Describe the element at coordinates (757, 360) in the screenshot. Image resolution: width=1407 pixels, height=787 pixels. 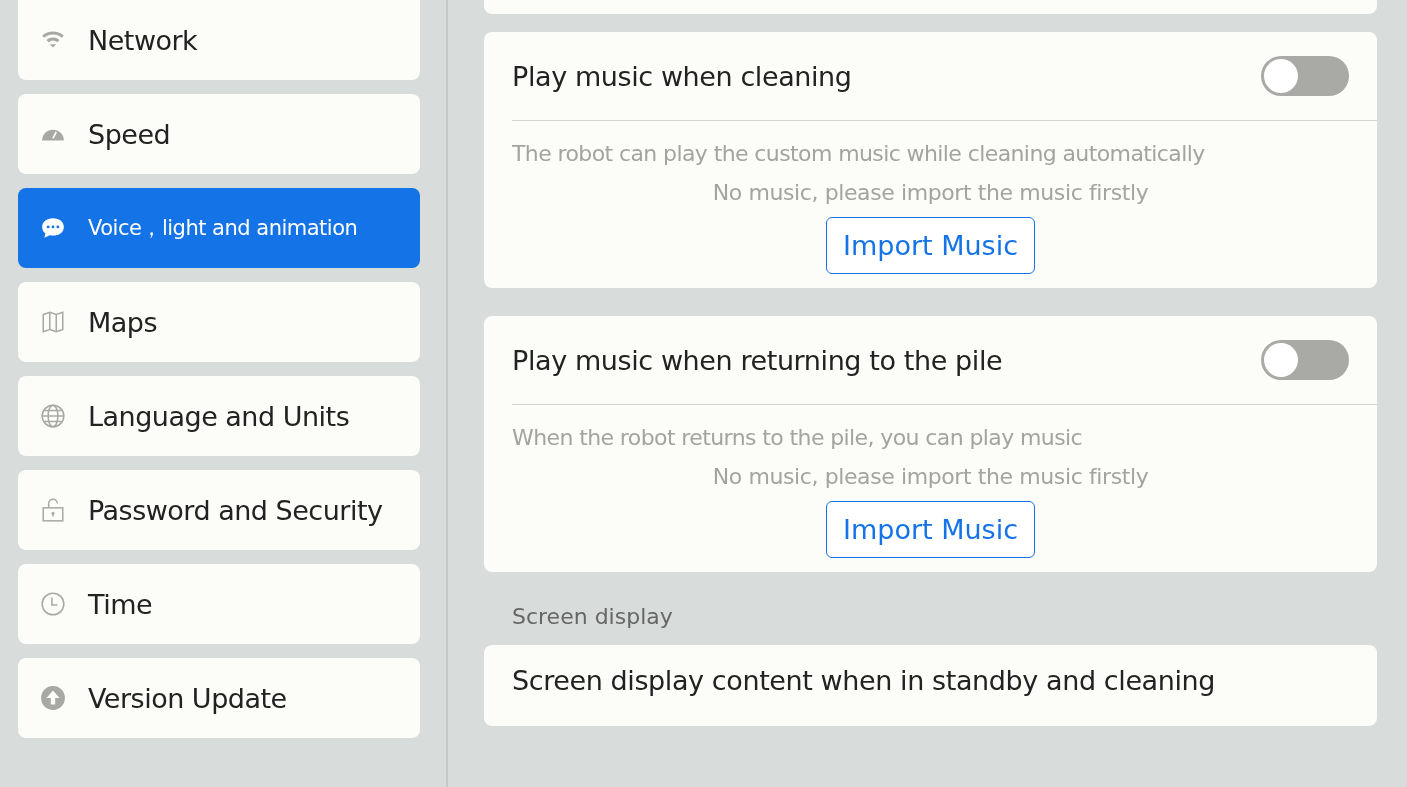
I see `setting-title: Play music when returning to the pile` at that location.